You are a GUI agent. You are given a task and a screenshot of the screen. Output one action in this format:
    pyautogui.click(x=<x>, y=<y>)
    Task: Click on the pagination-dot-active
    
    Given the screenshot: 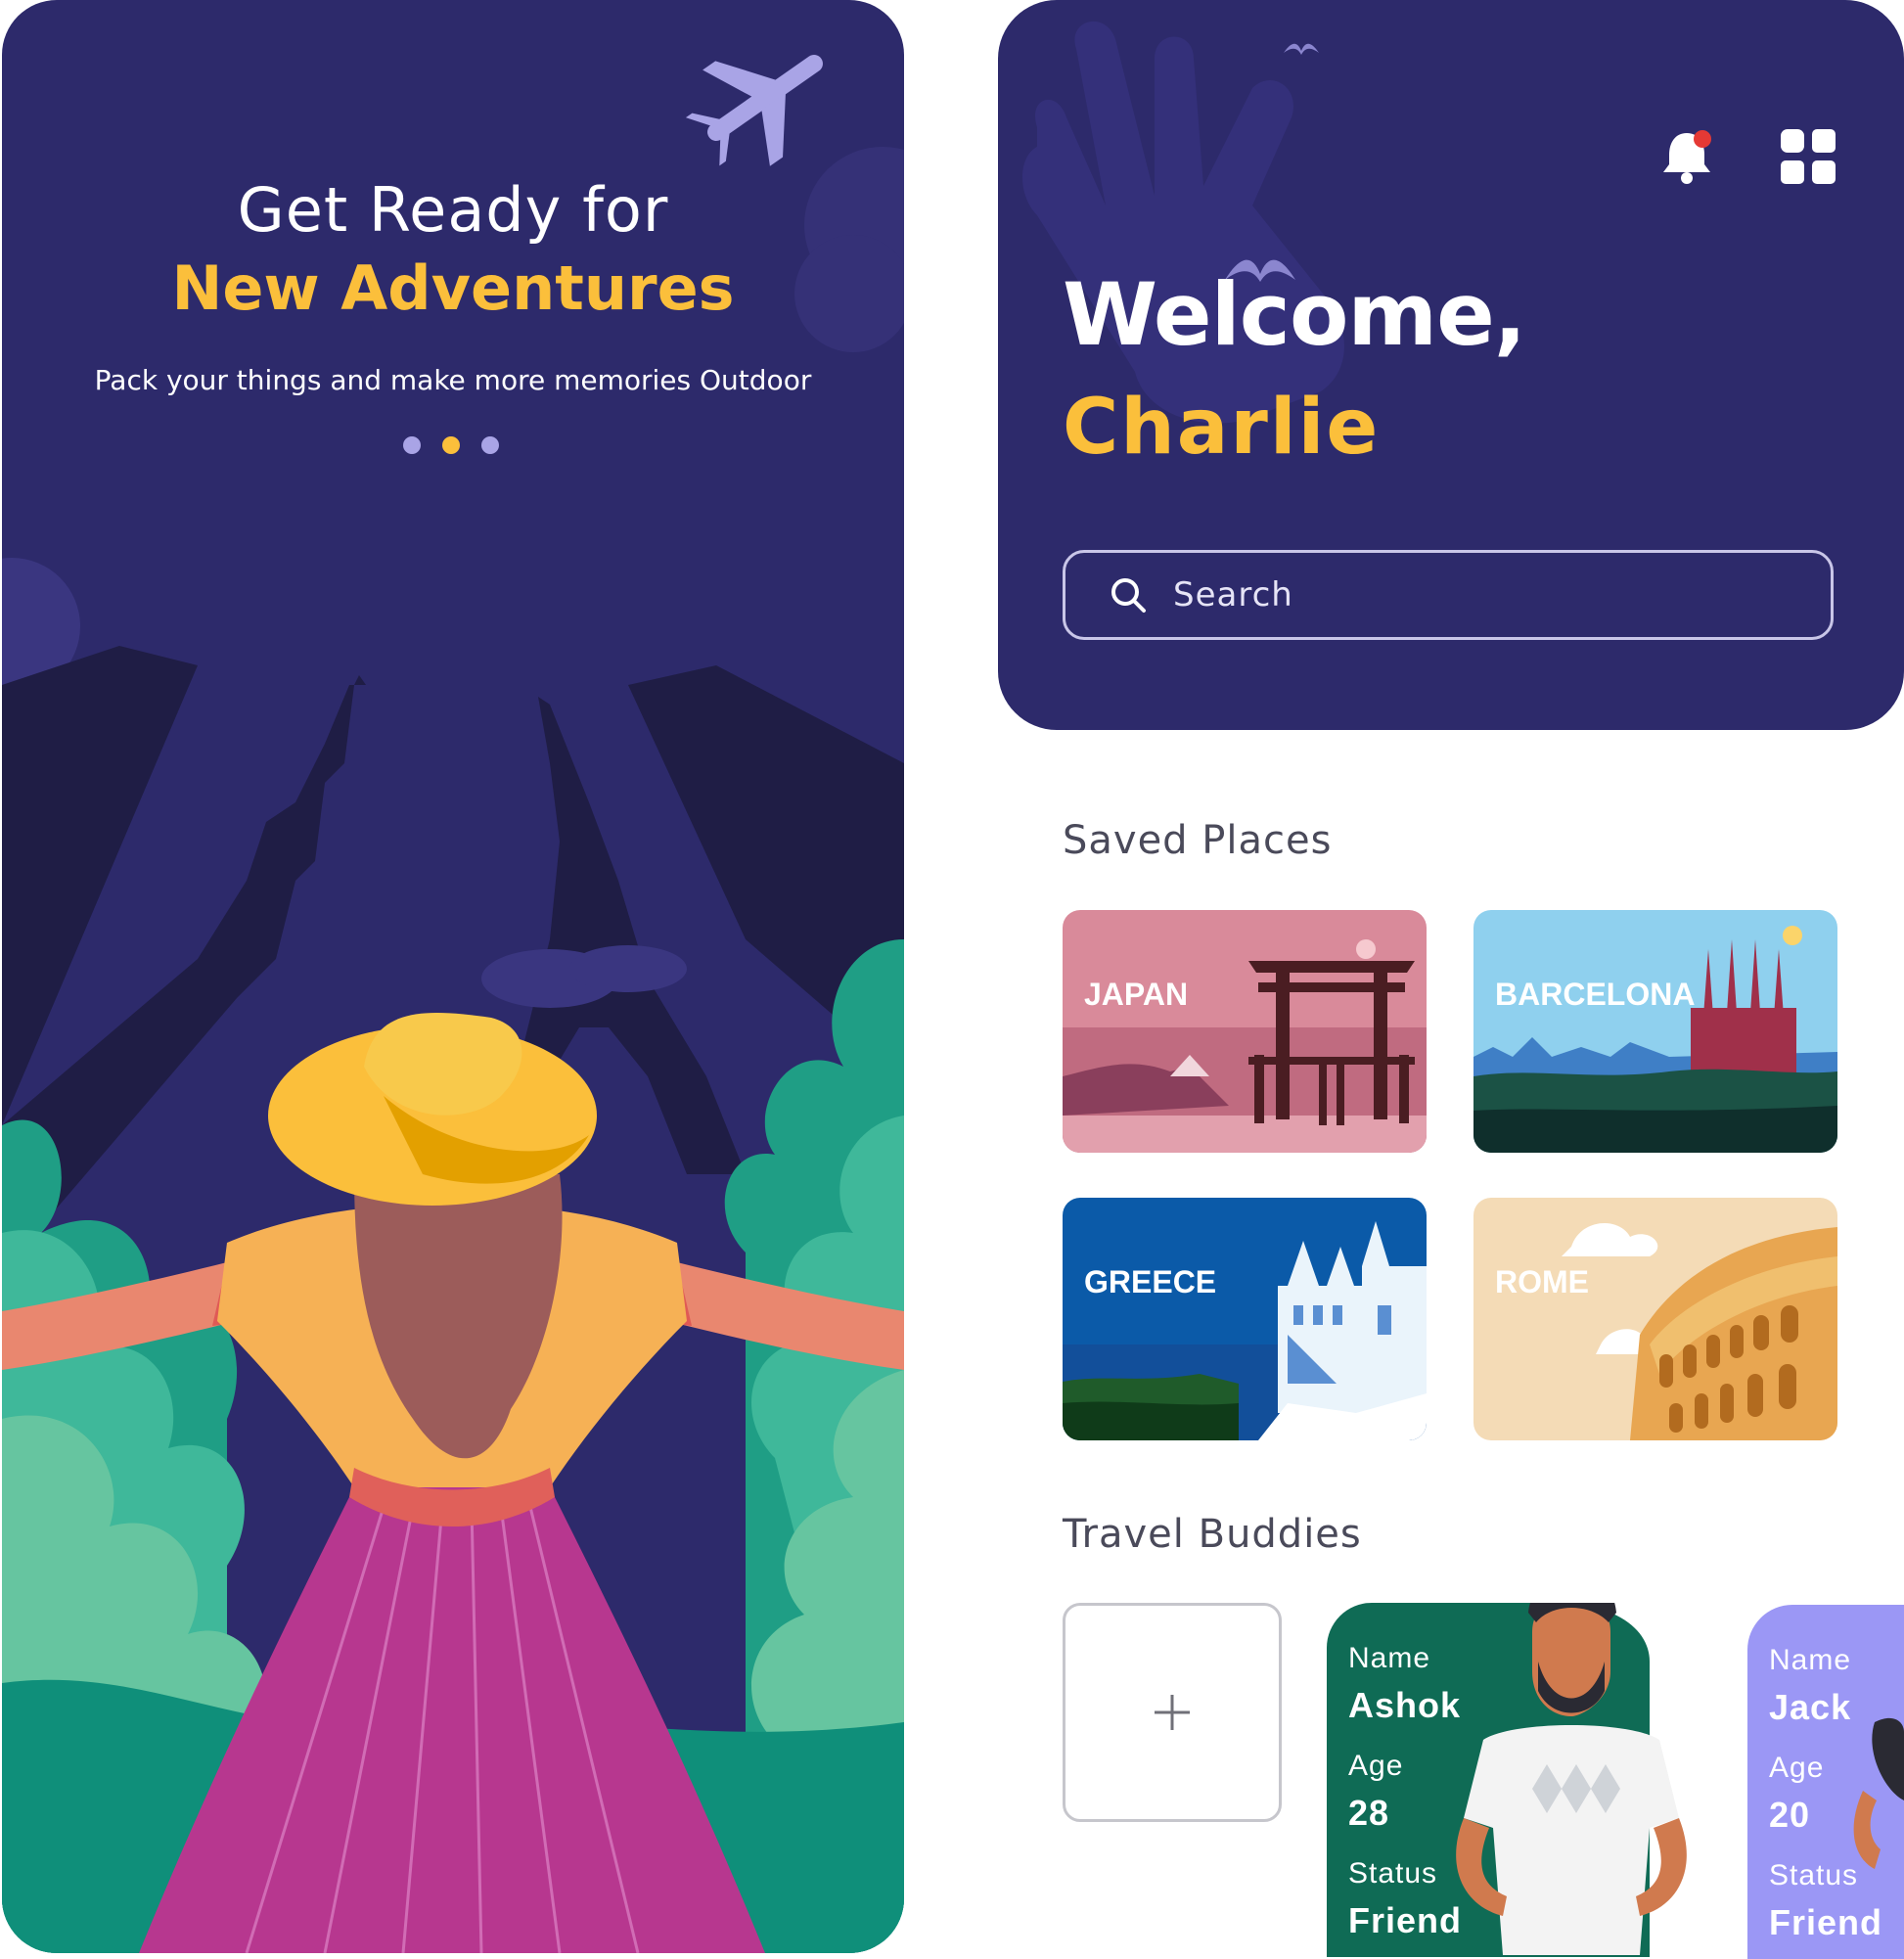 What is the action you would take?
    pyautogui.click(x=451, y=445)
    